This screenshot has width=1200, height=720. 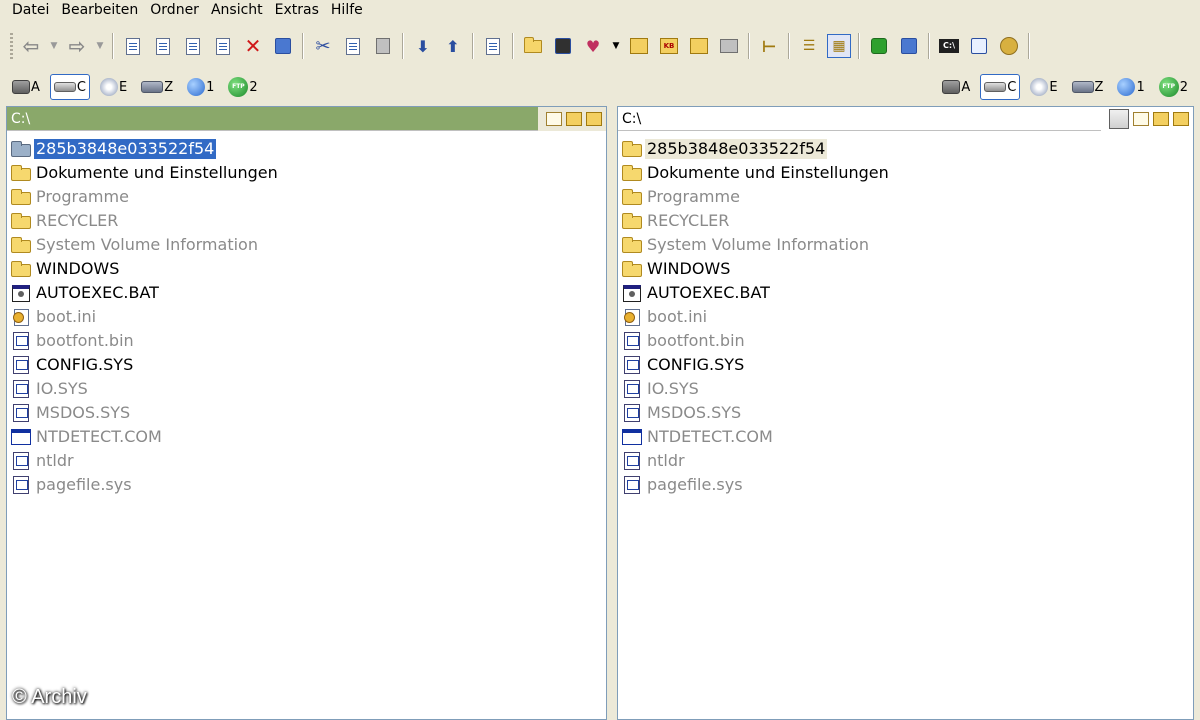 I want to click on kb-icon: KB, so click(x=669, y=46).